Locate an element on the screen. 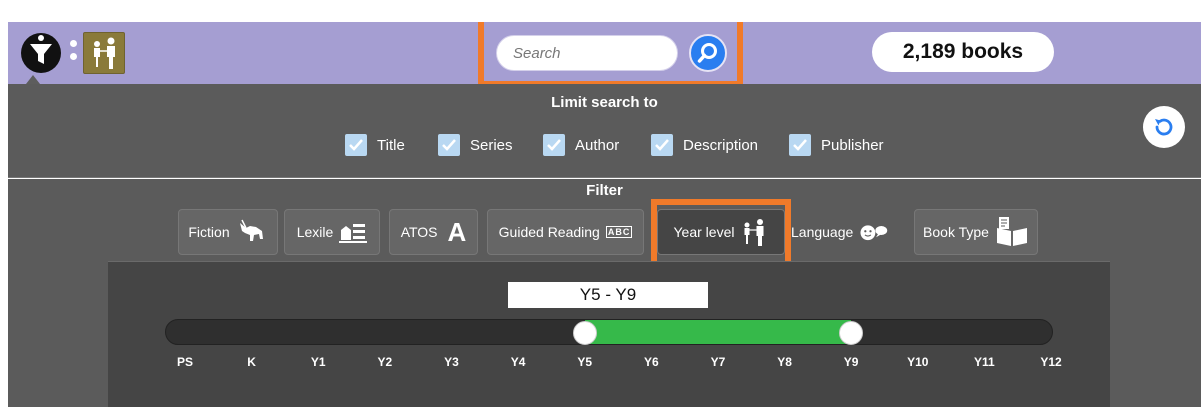 Image resolution: width=1201 pixels, height=407 pixels. unicorn-icon is located at coordinates (251, 230).